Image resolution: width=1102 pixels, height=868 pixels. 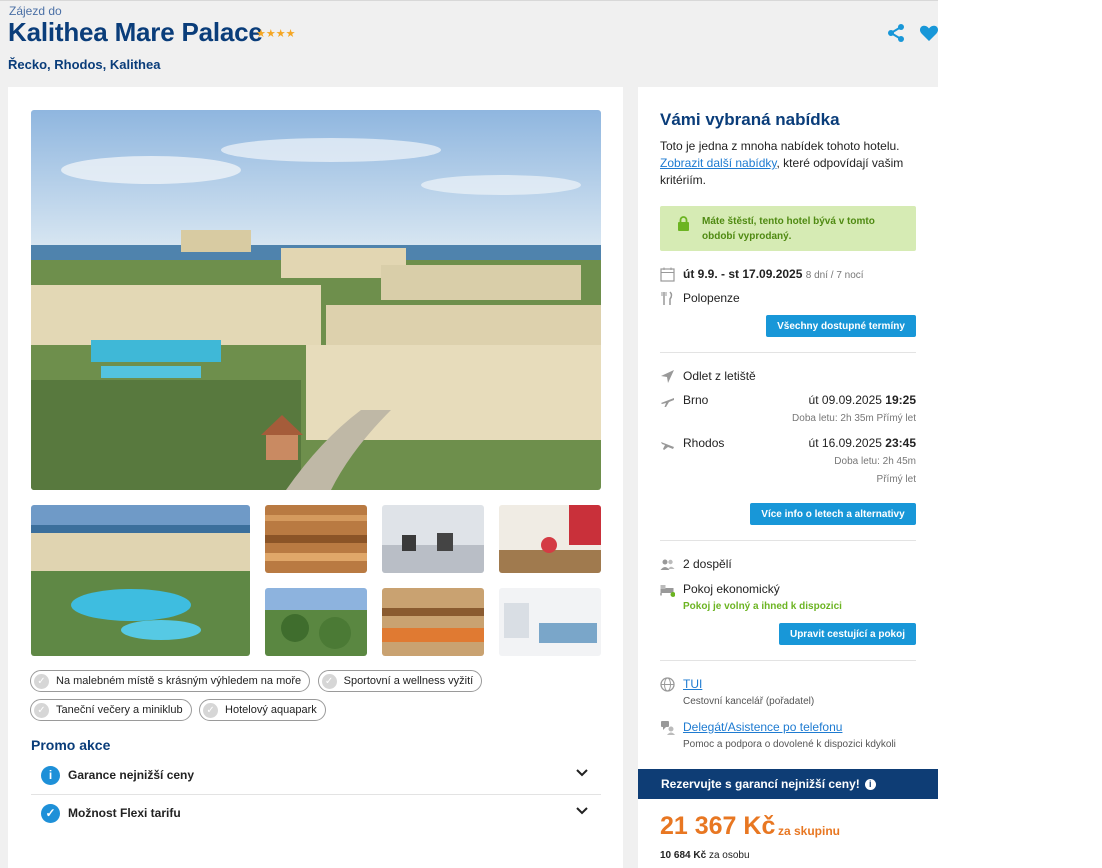 I want to click on organizer-link: TUI, so click(x=692, y=684).